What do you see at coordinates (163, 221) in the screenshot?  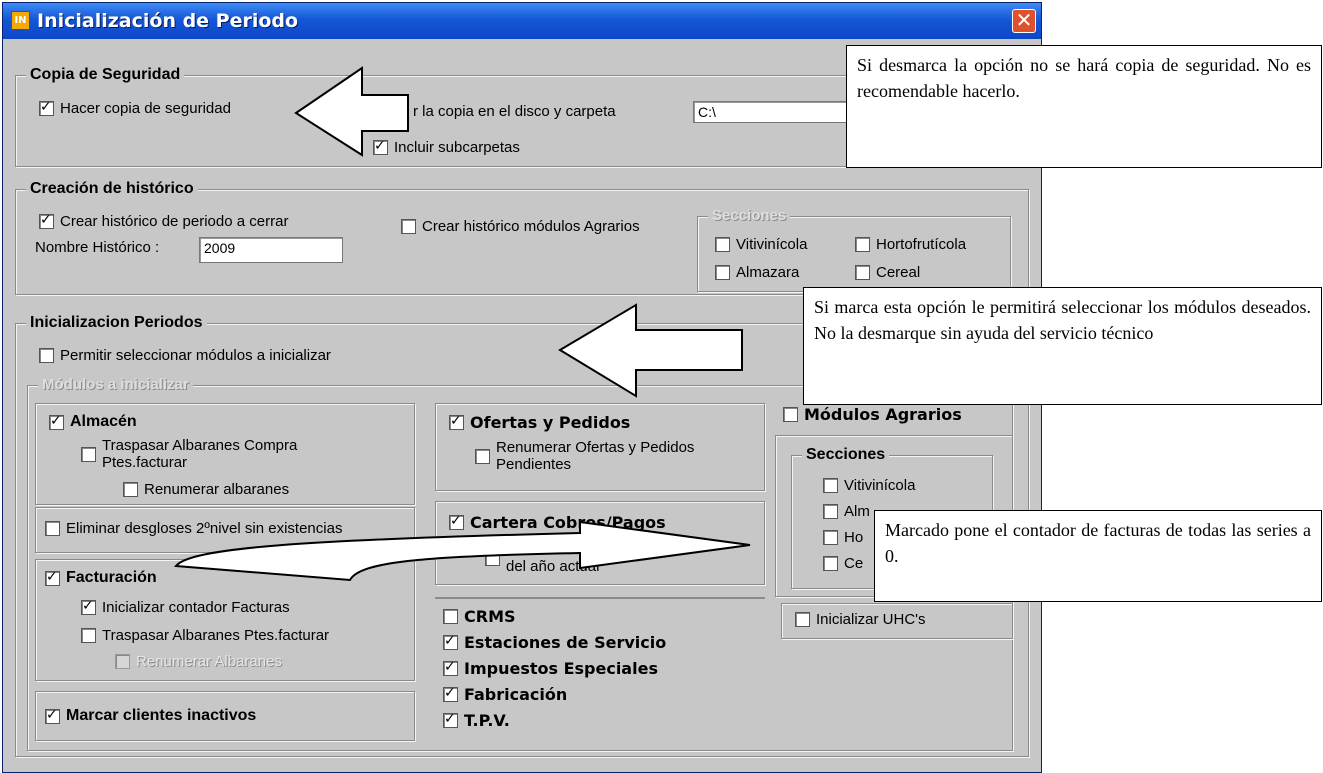 I see `crear-historico-periodo-checkbox: Crear histórico de periodo a cerrar` at bounding box center [163, 221].